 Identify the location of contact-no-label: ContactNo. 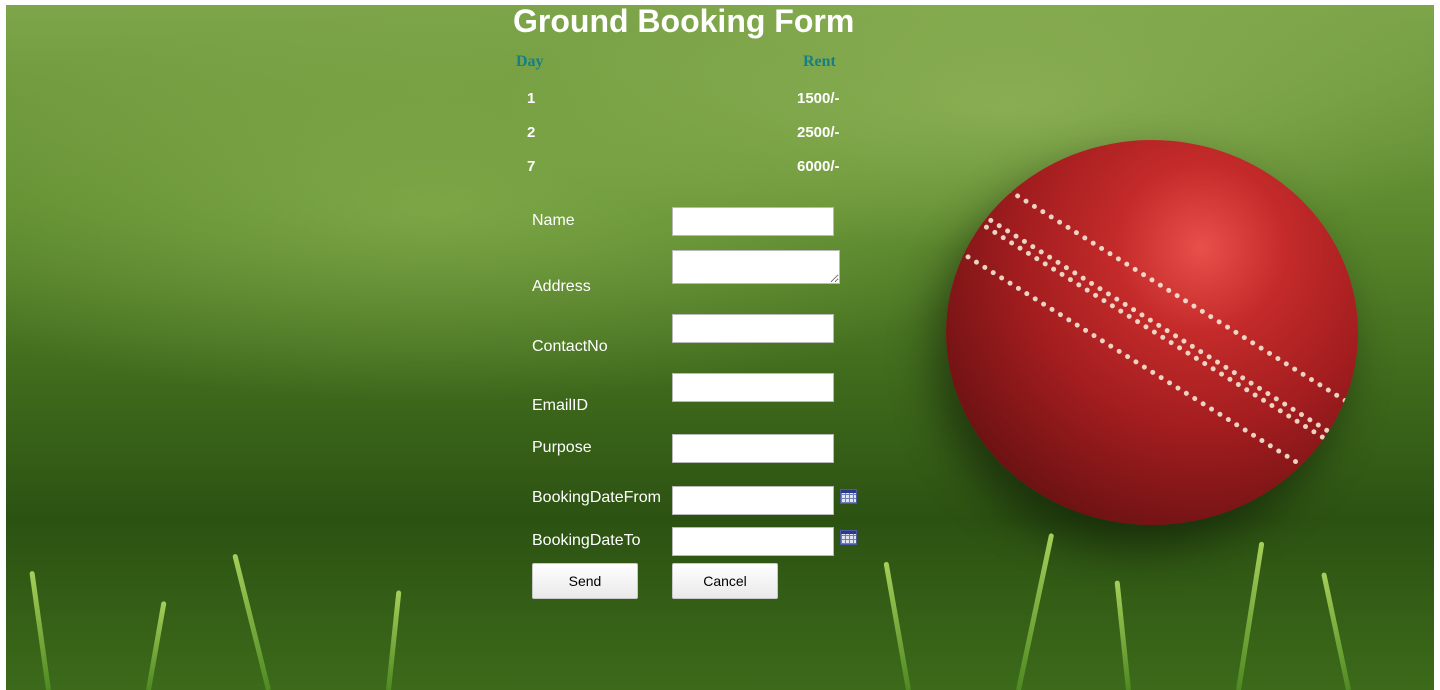
(570, 346).